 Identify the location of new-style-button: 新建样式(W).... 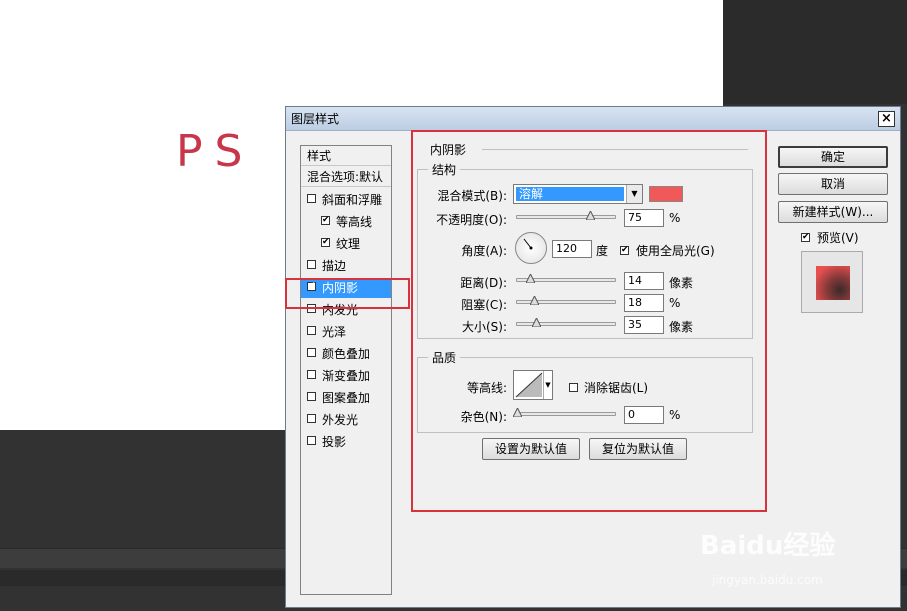
(833, 212).